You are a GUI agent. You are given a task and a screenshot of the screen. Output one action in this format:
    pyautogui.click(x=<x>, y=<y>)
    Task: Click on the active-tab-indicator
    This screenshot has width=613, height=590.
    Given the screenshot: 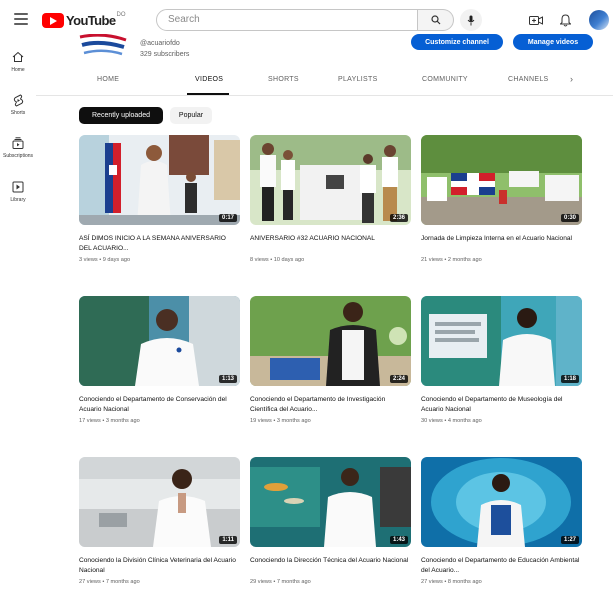 What is the action you would take?
    pyautogui.click(x=208, y=94)
    